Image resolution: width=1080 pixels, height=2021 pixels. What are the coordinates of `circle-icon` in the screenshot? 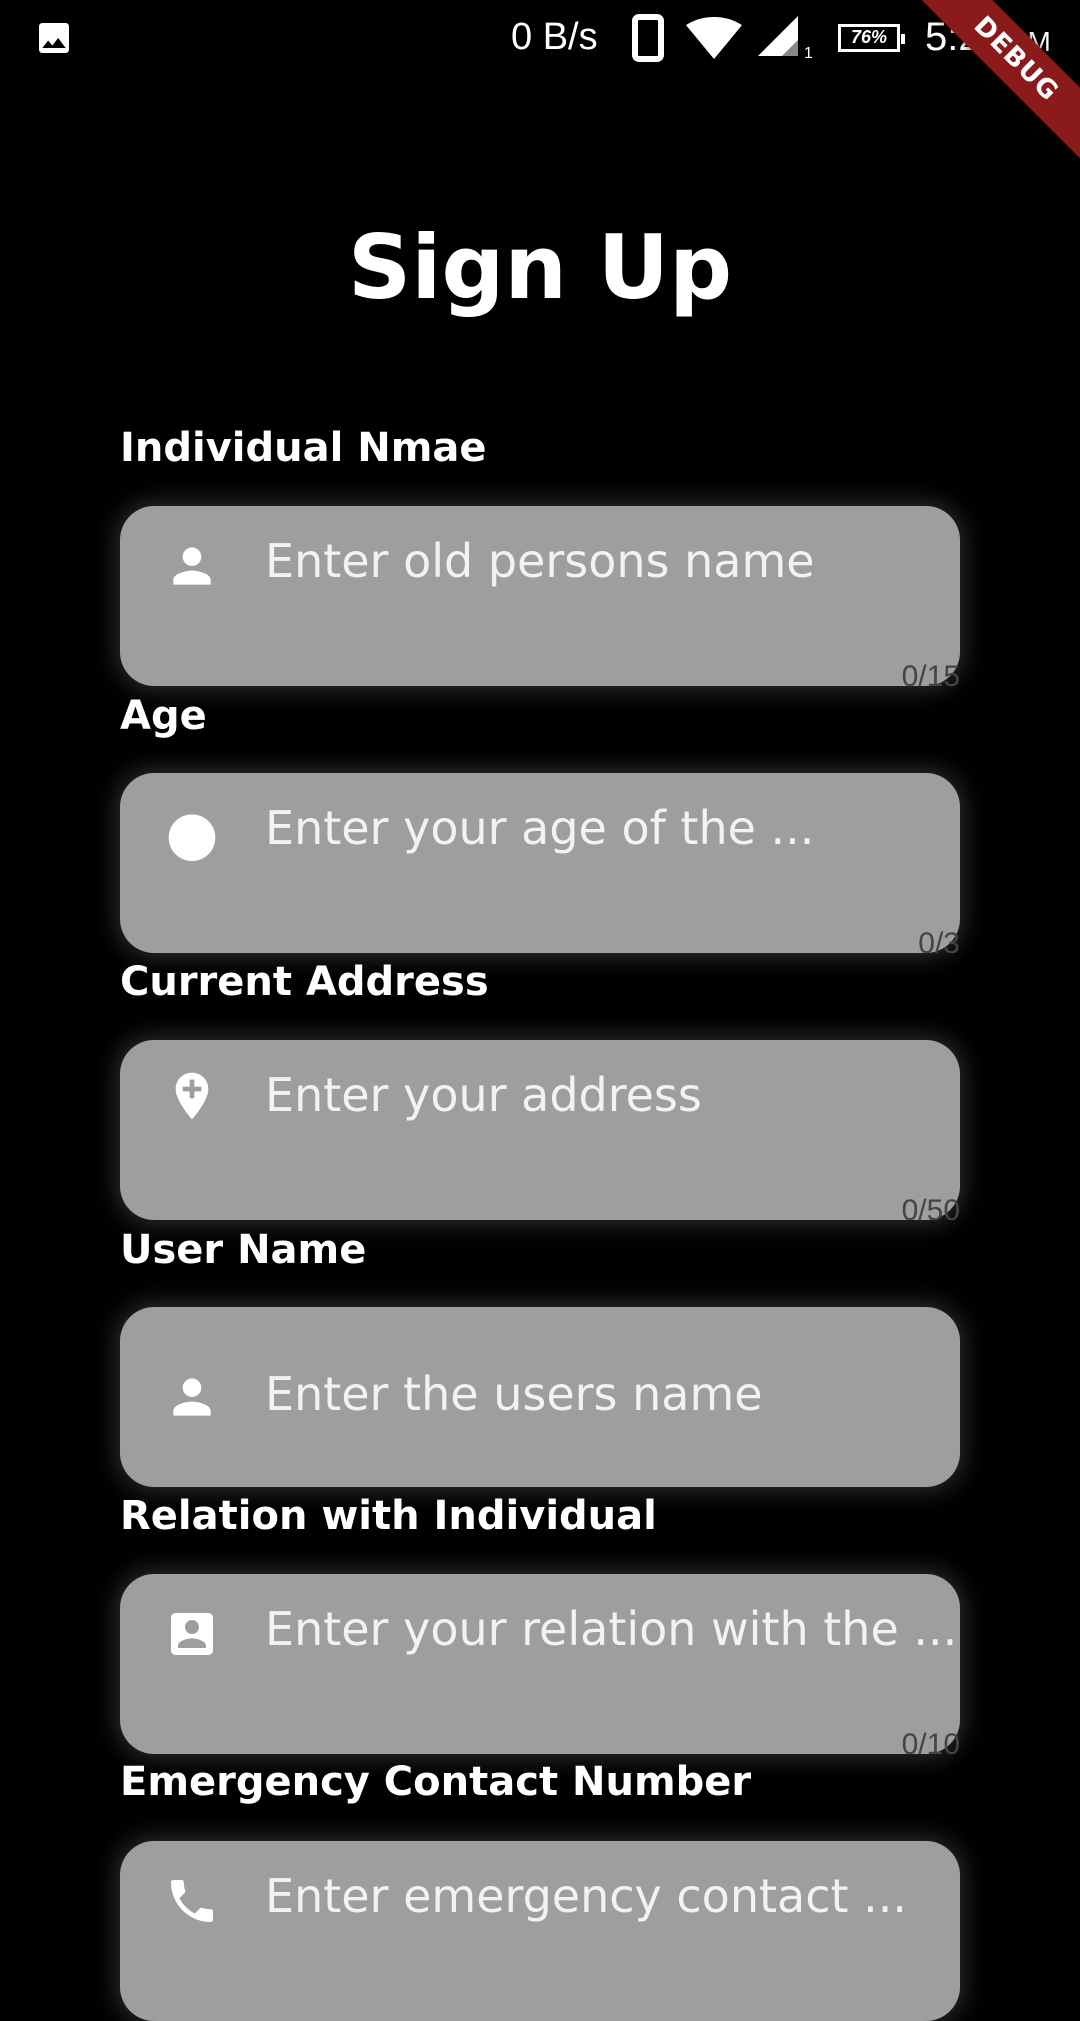 It's located at (192, 833).